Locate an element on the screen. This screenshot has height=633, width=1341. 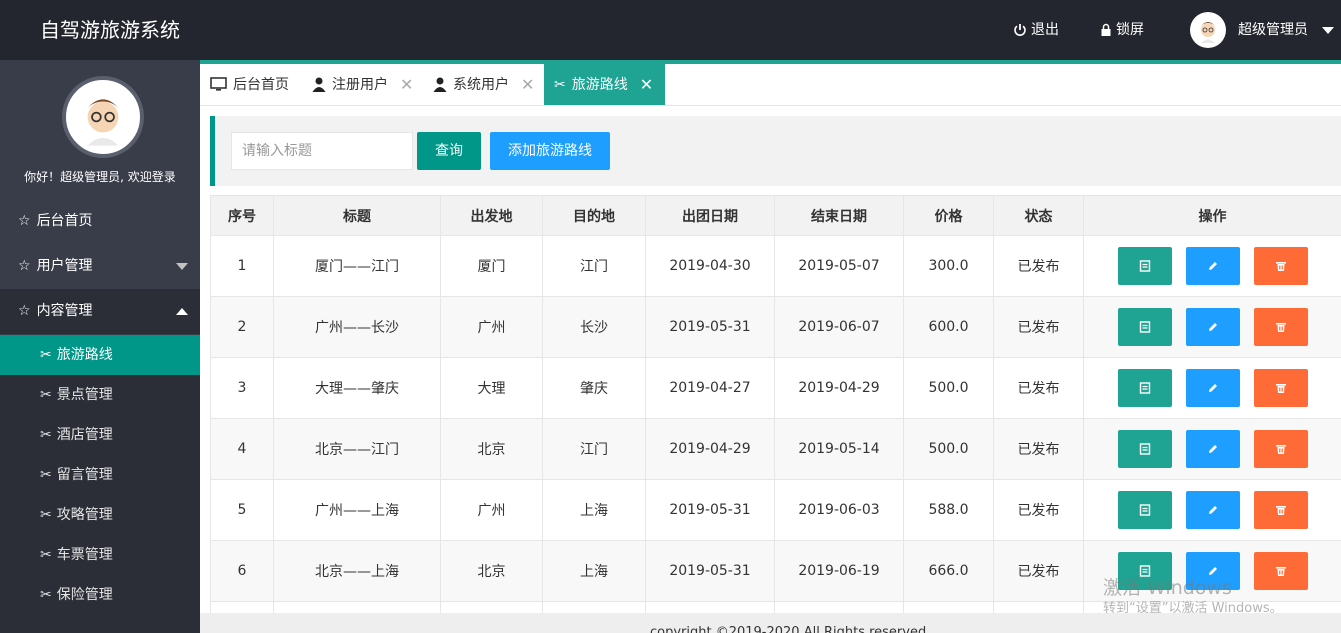
sidebar-item-guides: ✂ 攻略管理 is located at coordinates (100, 515).